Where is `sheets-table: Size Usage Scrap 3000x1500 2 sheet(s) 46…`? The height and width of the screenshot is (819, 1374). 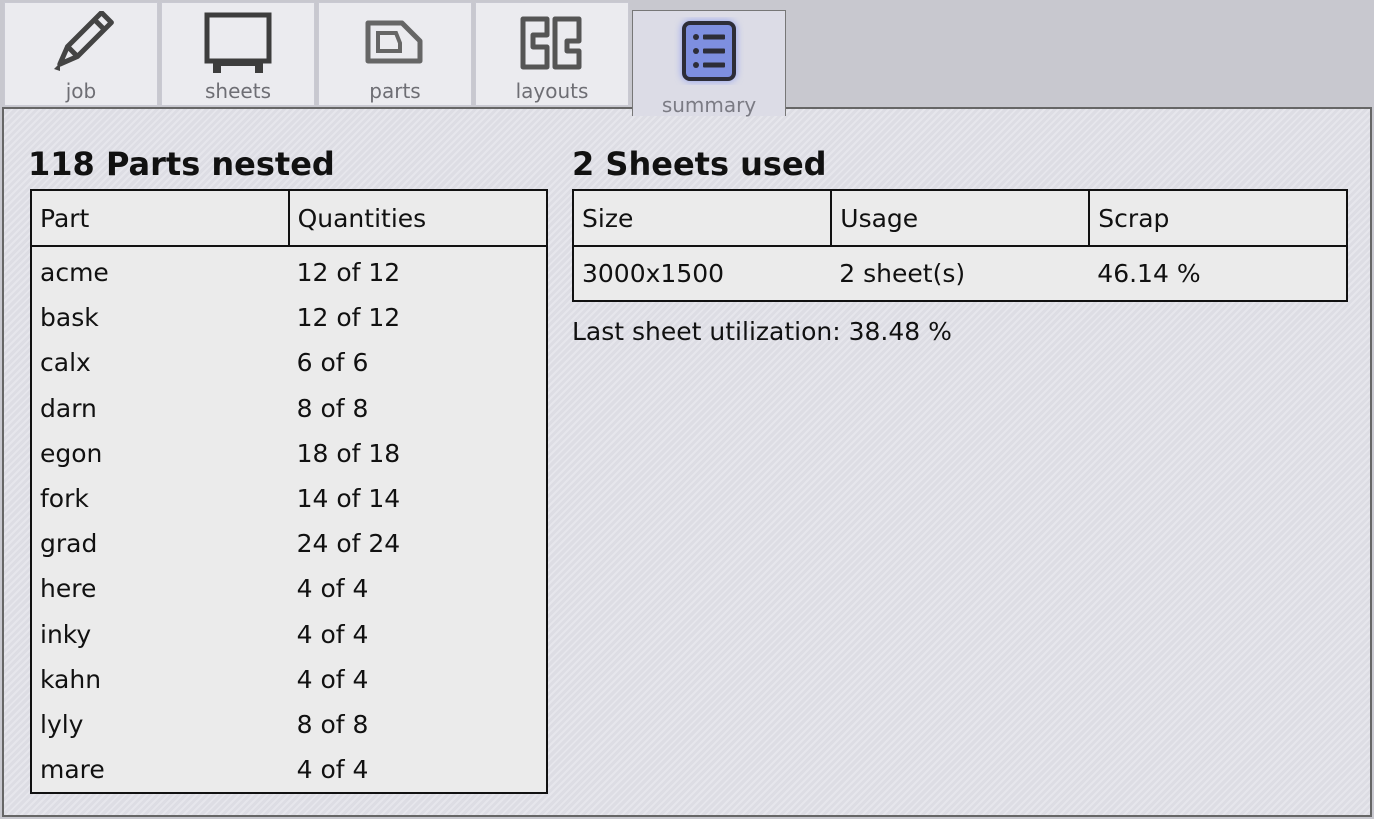
sheets-table: Size Usage Scrap 3000x1500 2 sheet(s) 46… is located at coordinates (960, 245).